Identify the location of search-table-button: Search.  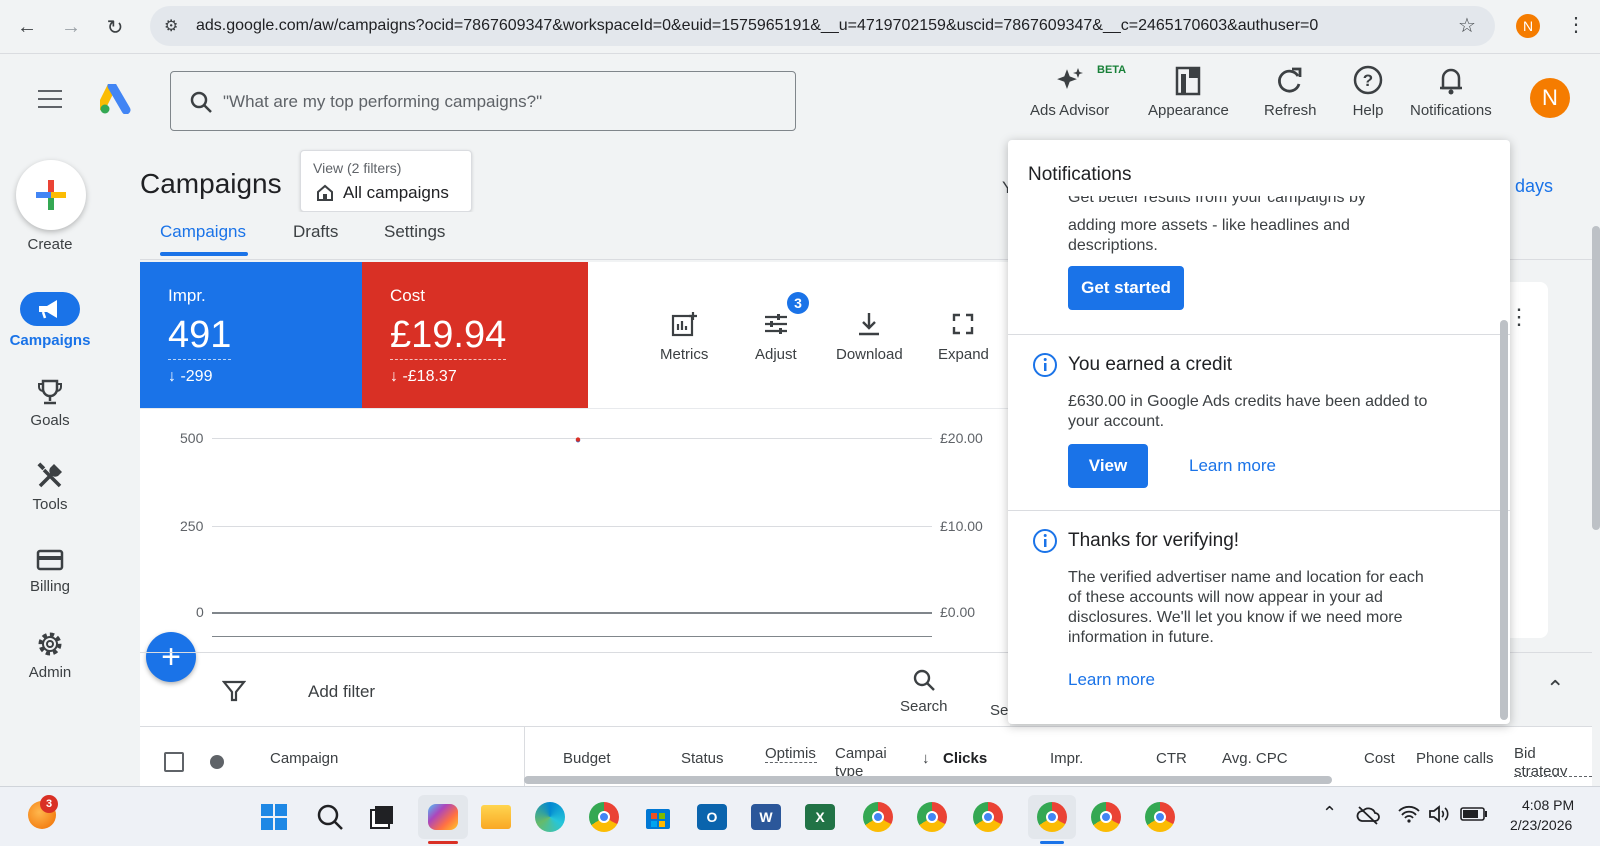
(924, 691).